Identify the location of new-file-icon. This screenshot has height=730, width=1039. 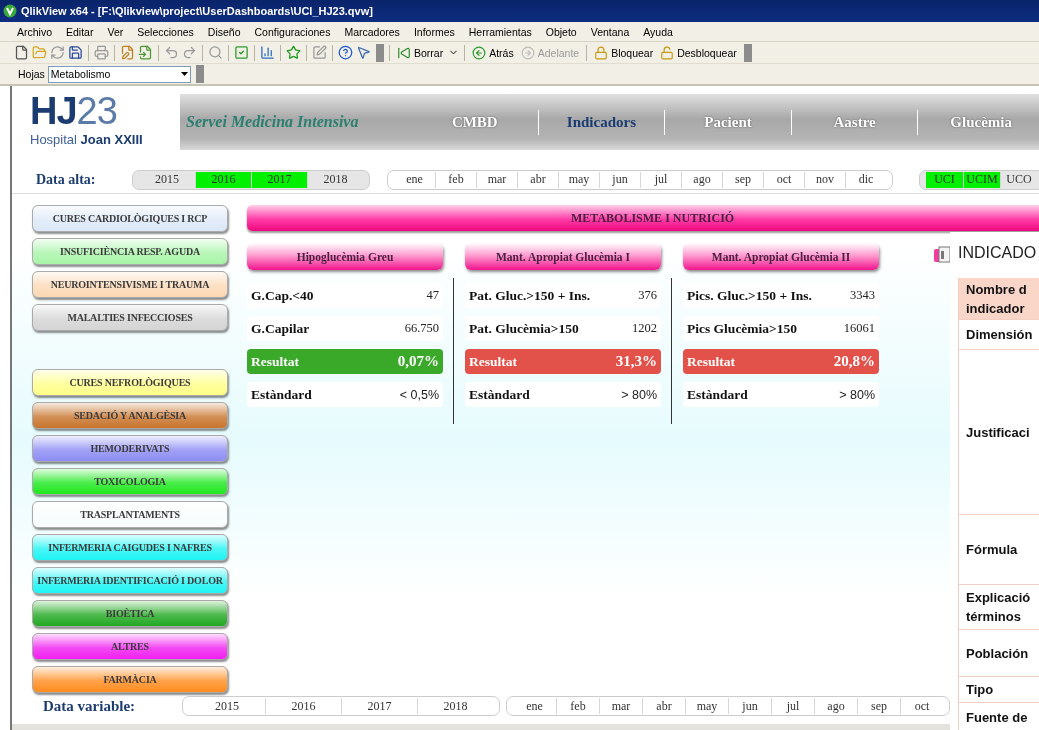
(21, 52).